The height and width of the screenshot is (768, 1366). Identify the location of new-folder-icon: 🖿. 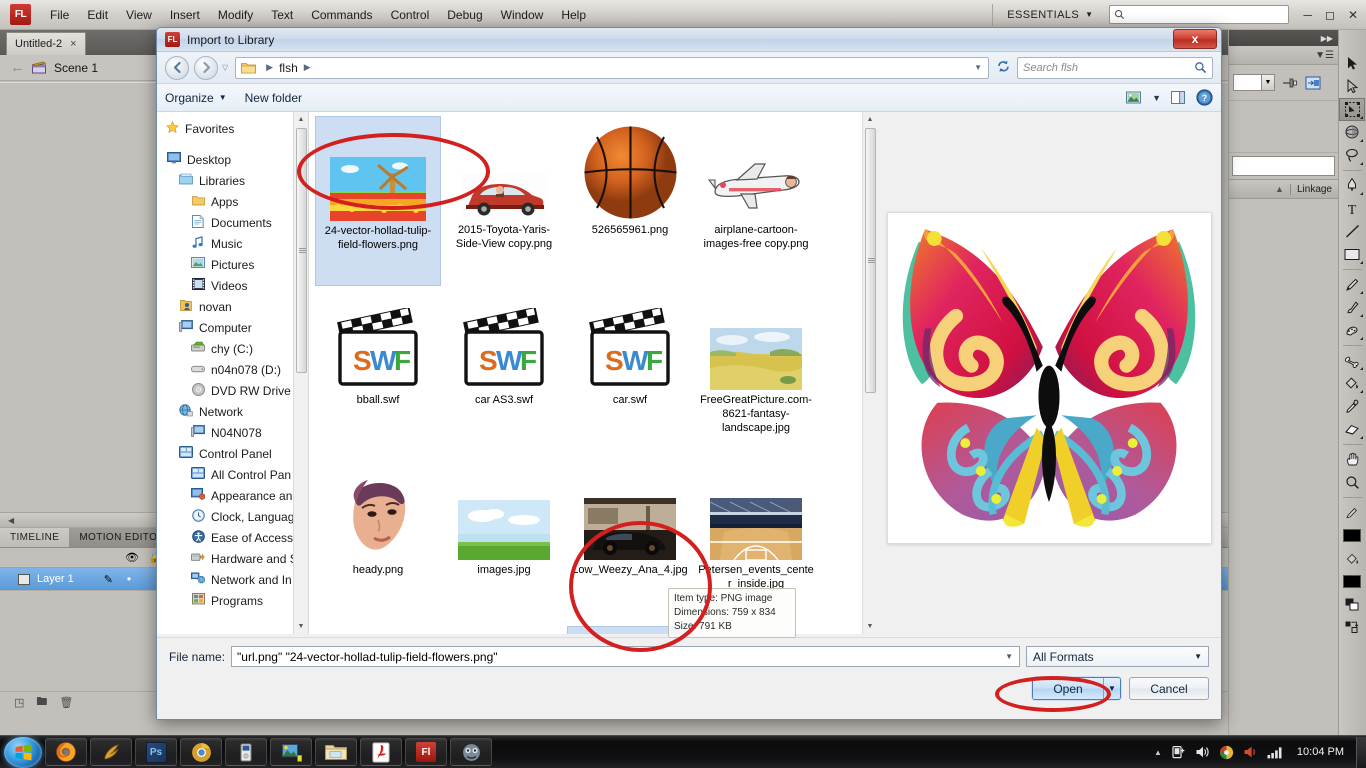
(41, 702).